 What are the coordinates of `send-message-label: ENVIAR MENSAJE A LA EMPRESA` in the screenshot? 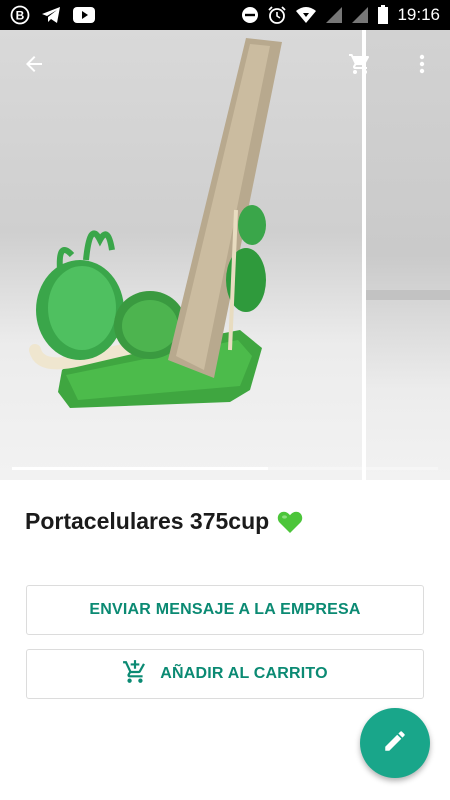 It's located at (225, 609).